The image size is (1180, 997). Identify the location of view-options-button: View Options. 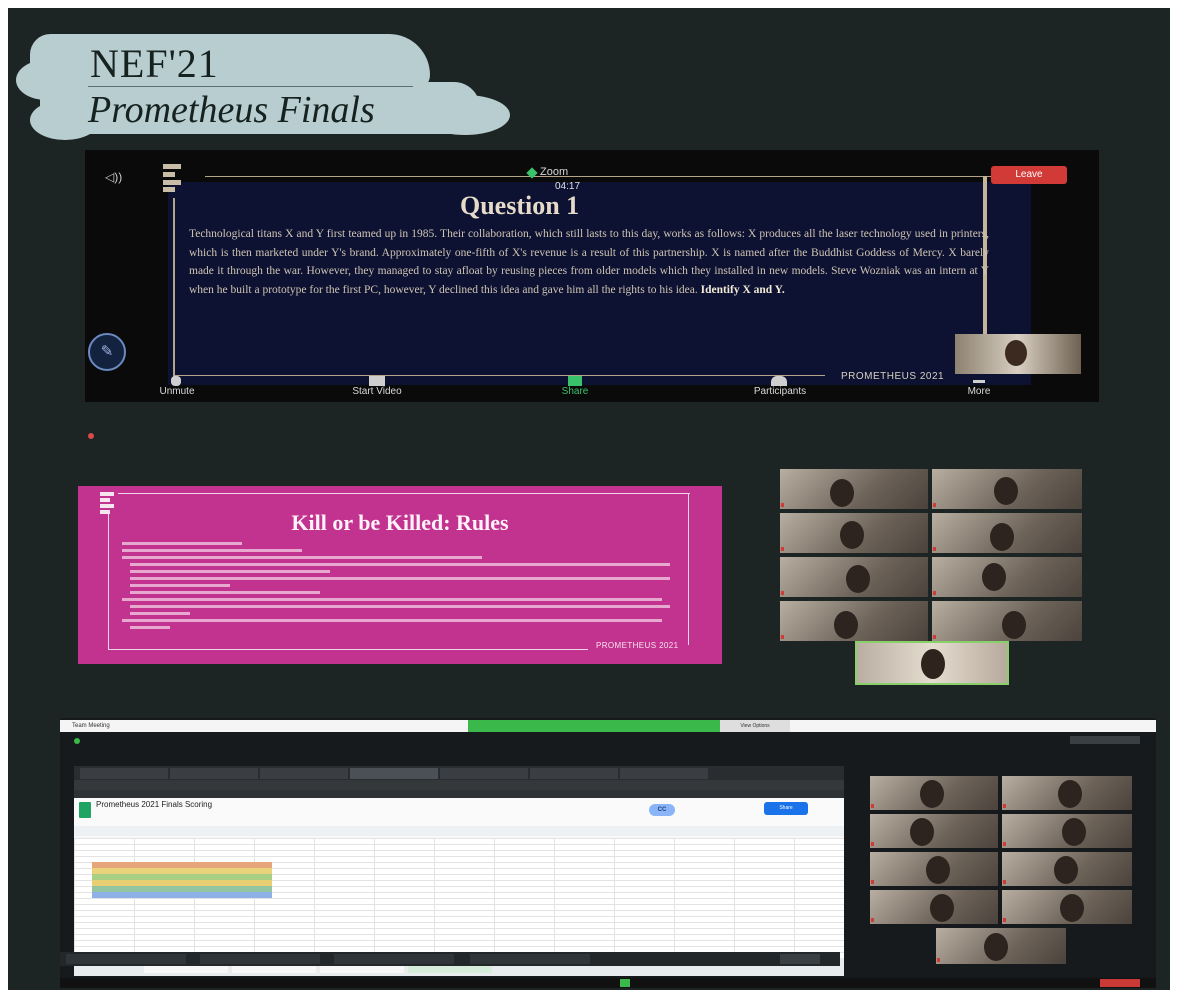
(755, 726).